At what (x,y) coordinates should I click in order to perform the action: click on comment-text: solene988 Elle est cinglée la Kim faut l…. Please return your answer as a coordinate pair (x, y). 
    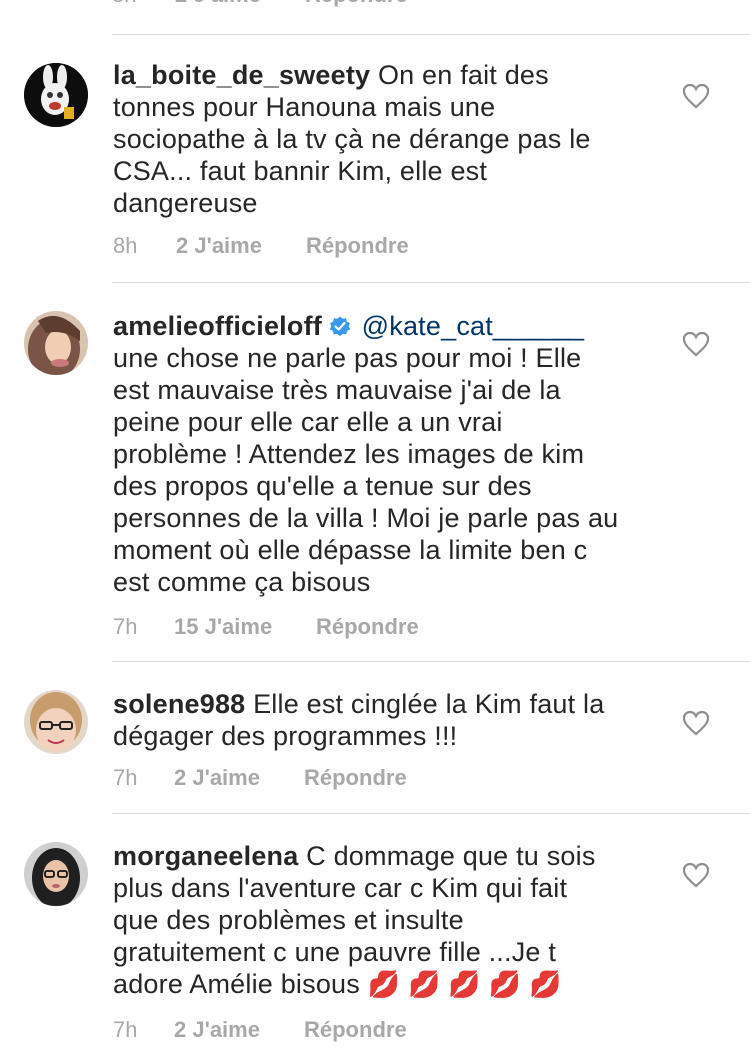
    Looking at the image, I should click on (383, 720).